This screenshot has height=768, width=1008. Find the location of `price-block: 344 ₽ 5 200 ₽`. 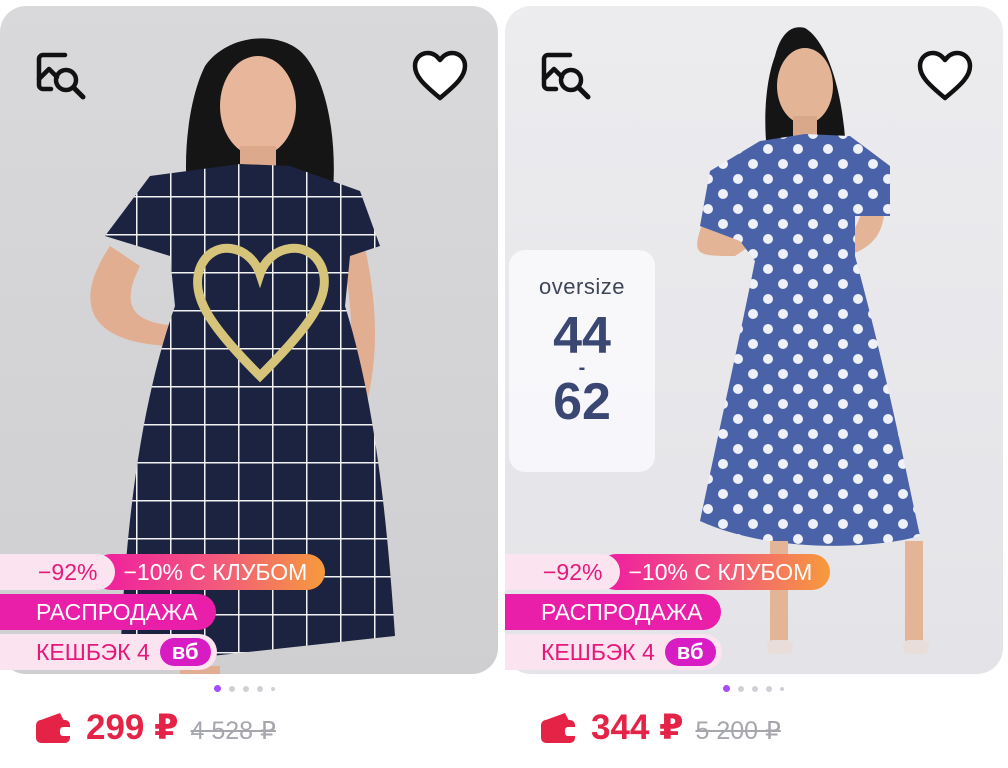

price-block: 344 ₽ 5 200 ₽ is located at coordinates (660, 728).